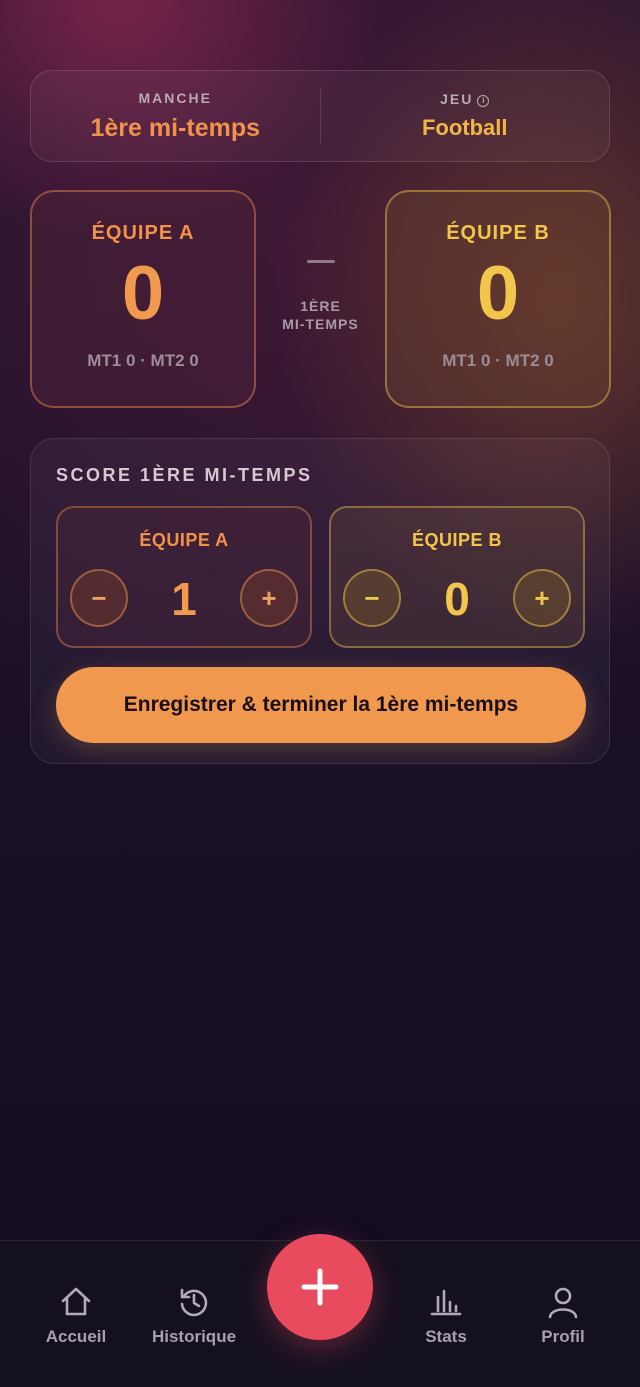 Image resolution: width=640 pixels, height=1387 pixels. Describe the element at coordinates (184, 577) in the screenshot. I see `team-a-score-control: ÉQUIPE A − 1 +` at that location.